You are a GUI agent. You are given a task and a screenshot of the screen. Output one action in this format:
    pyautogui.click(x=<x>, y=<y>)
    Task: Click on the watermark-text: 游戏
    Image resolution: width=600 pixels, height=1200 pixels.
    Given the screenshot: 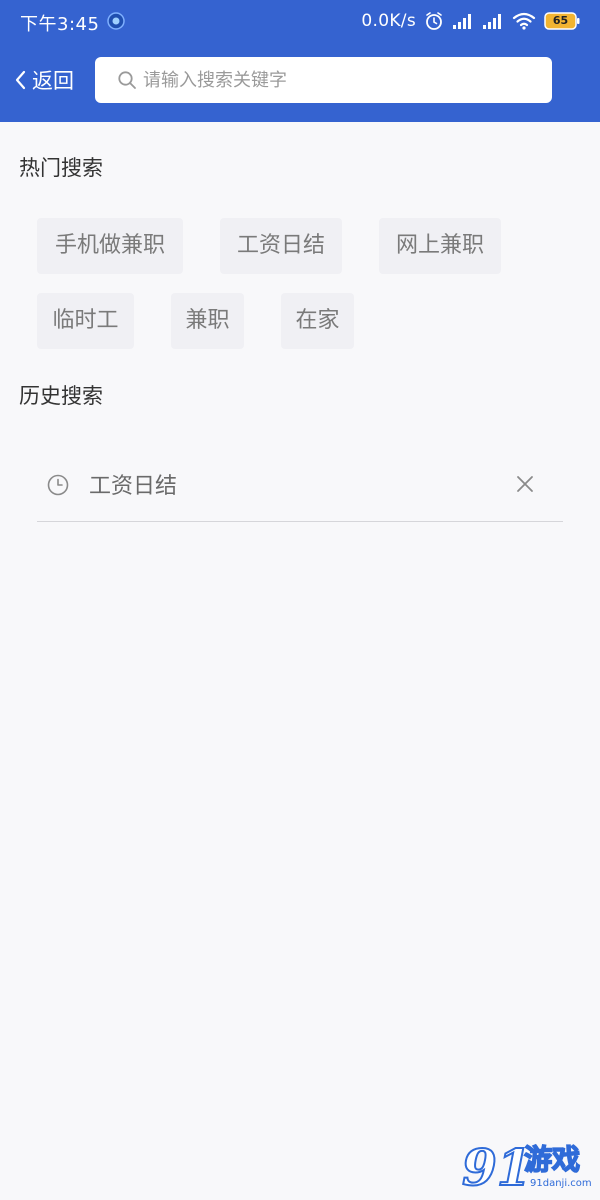 What is the action you would take?
    pyautogui.click(x=552, y=1159)
    